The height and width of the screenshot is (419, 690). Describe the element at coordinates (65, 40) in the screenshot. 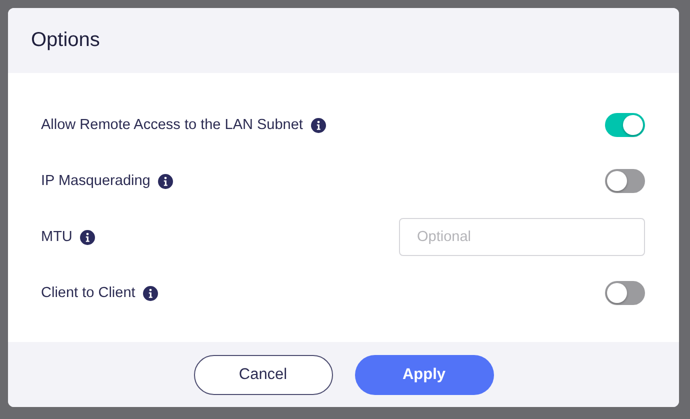

I see `dialog-title: Options` at that location.